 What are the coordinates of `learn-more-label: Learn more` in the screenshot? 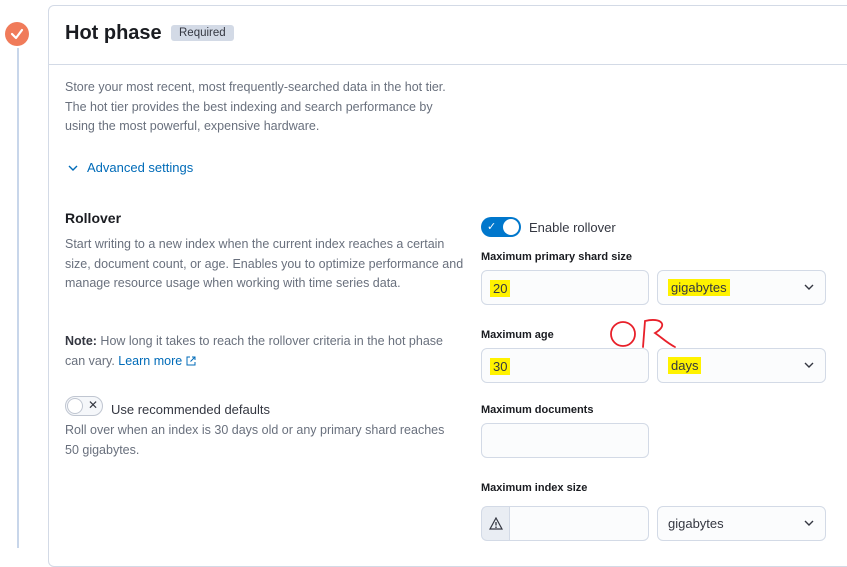 It's located at (150, 360).